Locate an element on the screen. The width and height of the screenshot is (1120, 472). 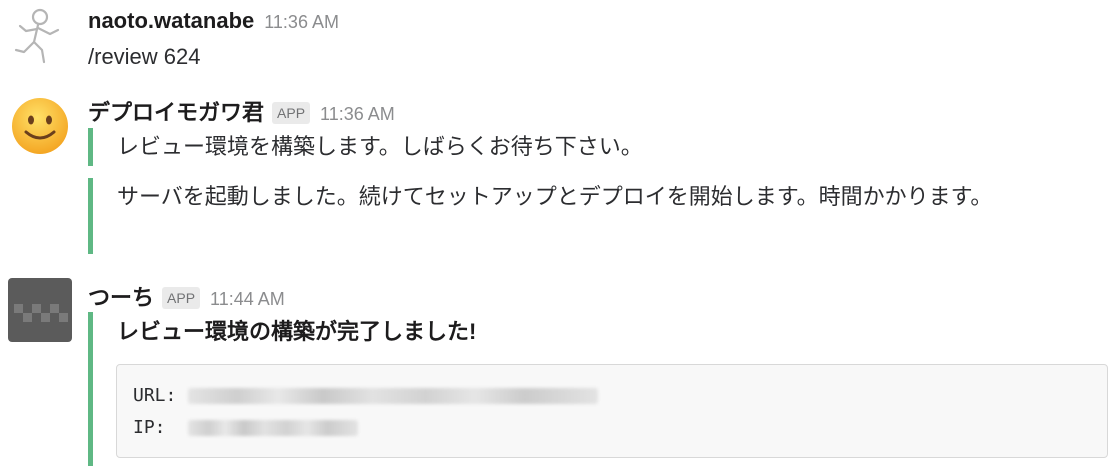
message-header: デプロイモガワ君 APP 11:36 AM is located at coordinates (241, 111).